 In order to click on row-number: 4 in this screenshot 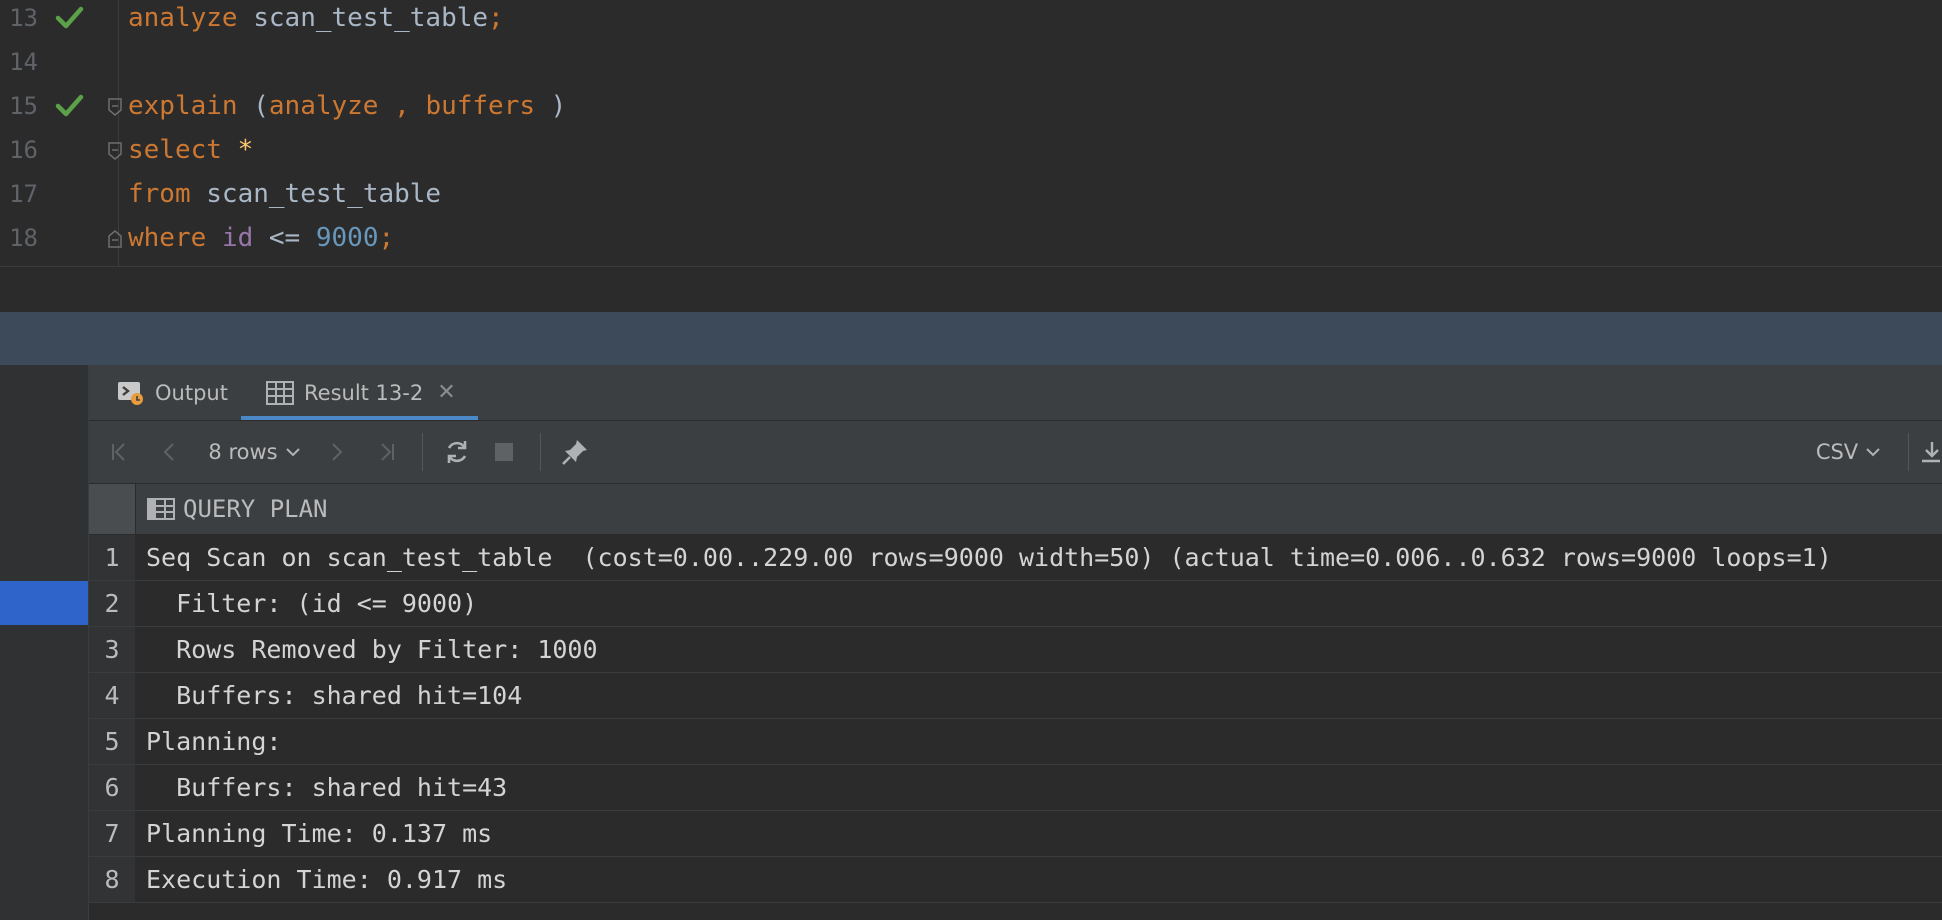, I will do `click(112, 695)`.